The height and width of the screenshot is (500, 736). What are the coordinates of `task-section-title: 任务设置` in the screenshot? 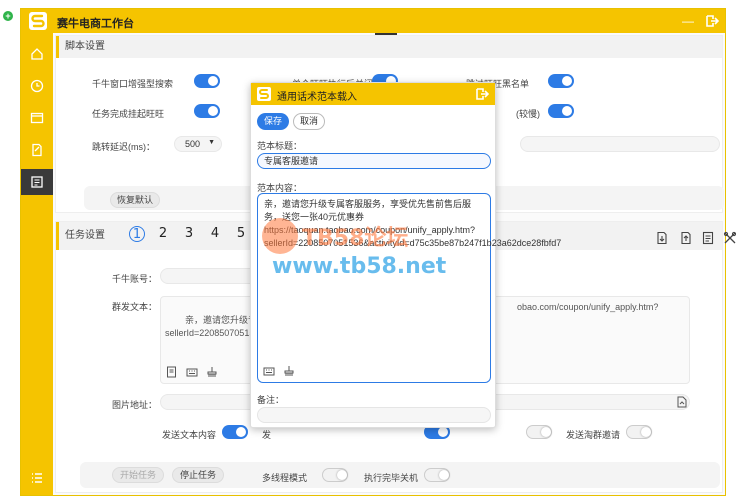 It's located at (85, 235).